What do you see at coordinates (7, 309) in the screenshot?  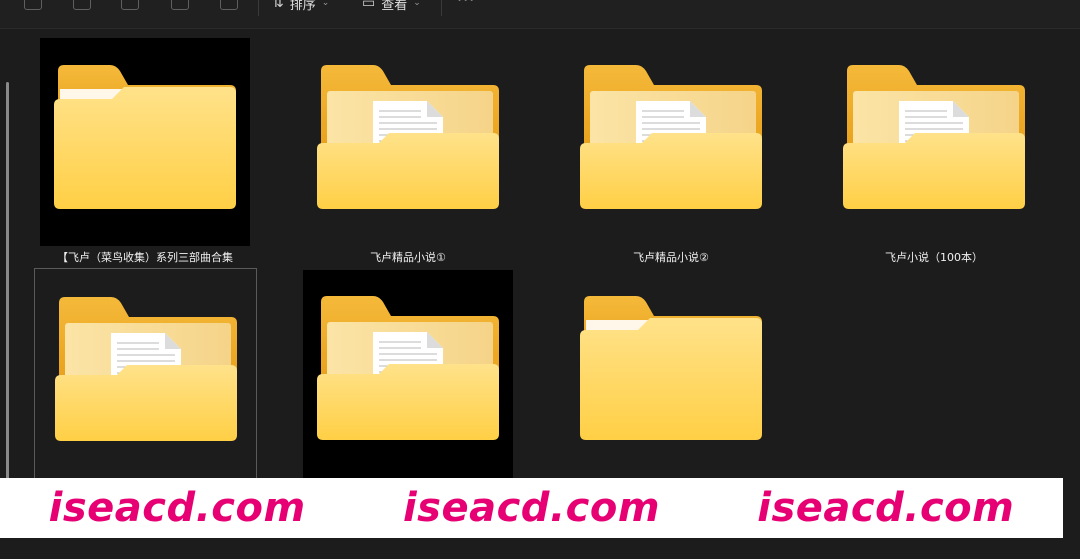 I see `scrollbar-thumb` at bounding box center [7, 309].